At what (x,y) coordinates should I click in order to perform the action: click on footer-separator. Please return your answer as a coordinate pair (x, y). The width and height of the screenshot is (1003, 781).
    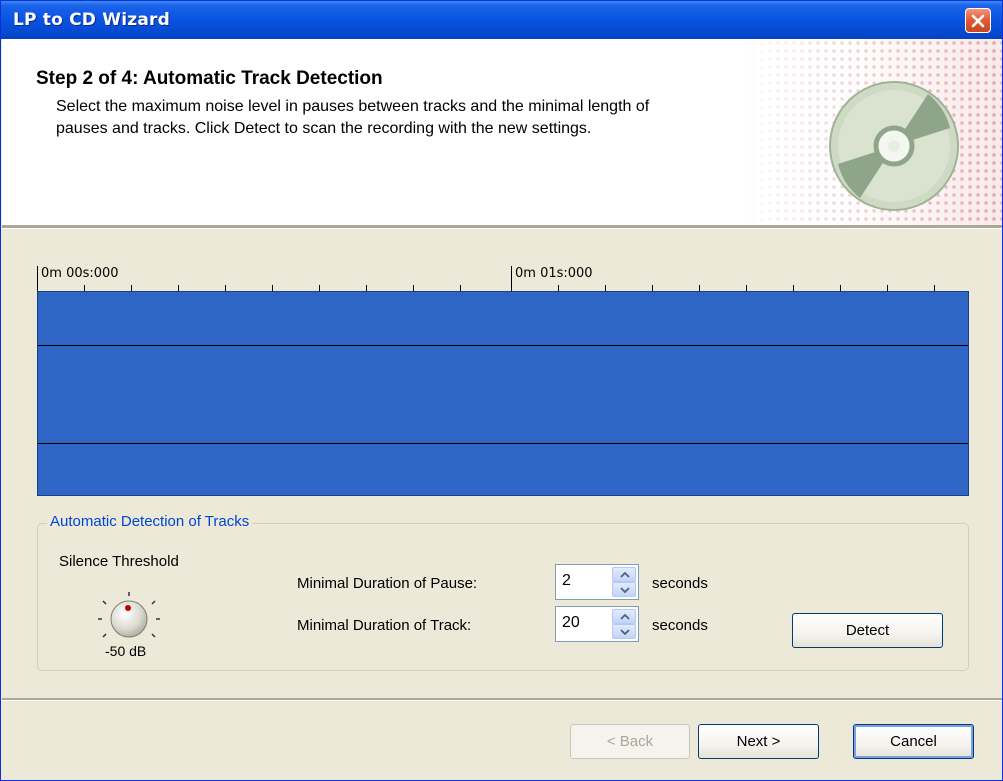
    Looking at the image, I should click on (502, 699).